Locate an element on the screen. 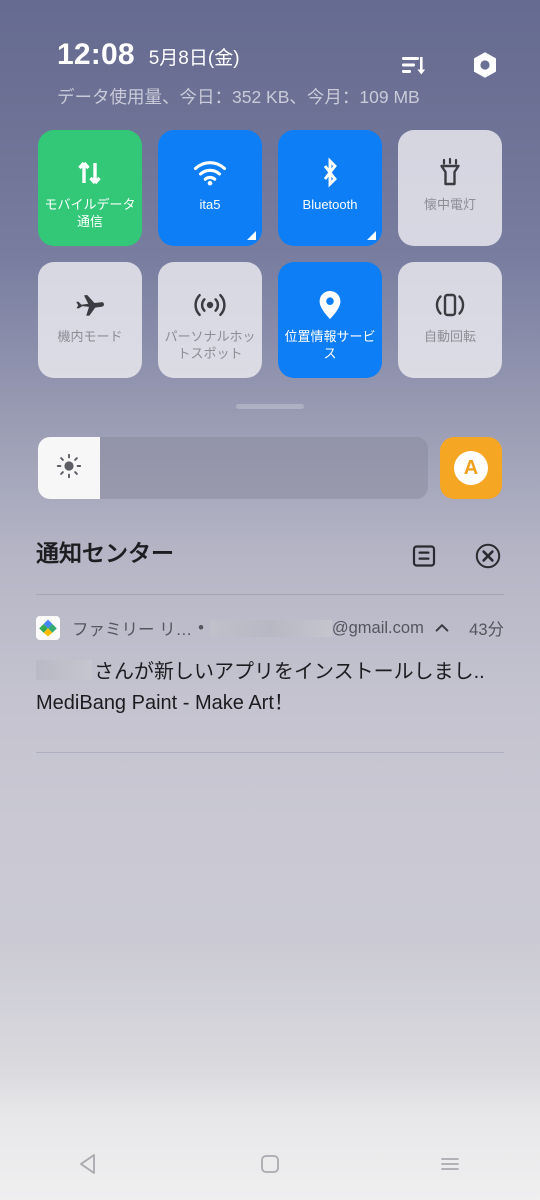  notification-email-domain: @gmail.com is located at coordinates (377, 627).